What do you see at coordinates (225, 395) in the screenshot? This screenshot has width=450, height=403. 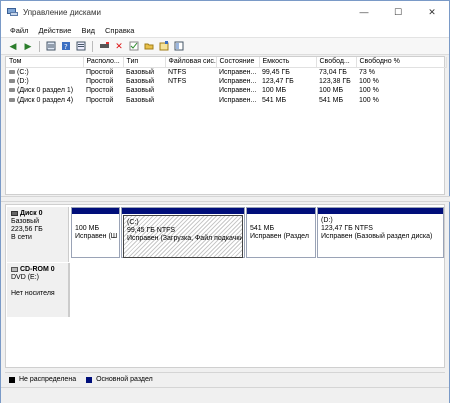 I see `status-bar` at bounding box center [225, 395].